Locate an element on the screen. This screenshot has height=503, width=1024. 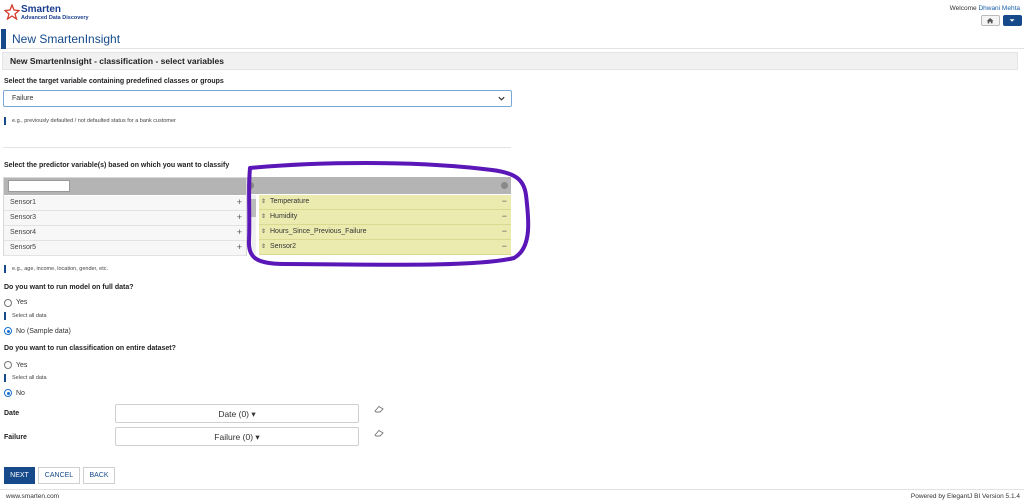
available-variables-panel: Sensor1 + Sensor3 + Sensor4 + Sensor5 + is located at coordinates (125, 216).